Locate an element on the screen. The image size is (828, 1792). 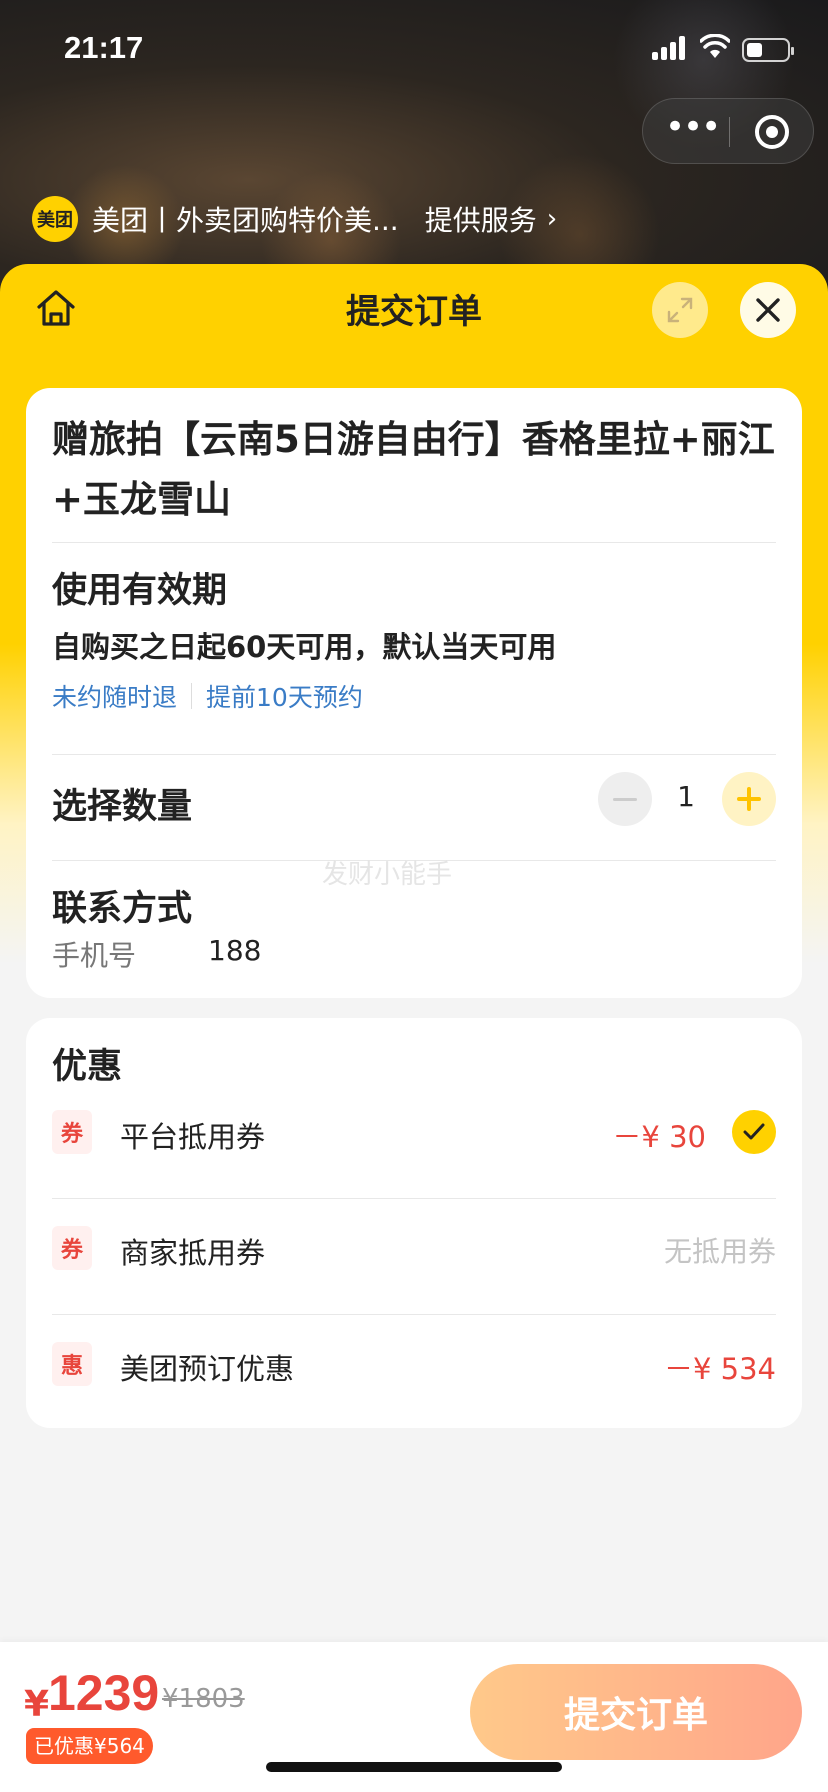
expand-icon is located at coordinates (680, 310).